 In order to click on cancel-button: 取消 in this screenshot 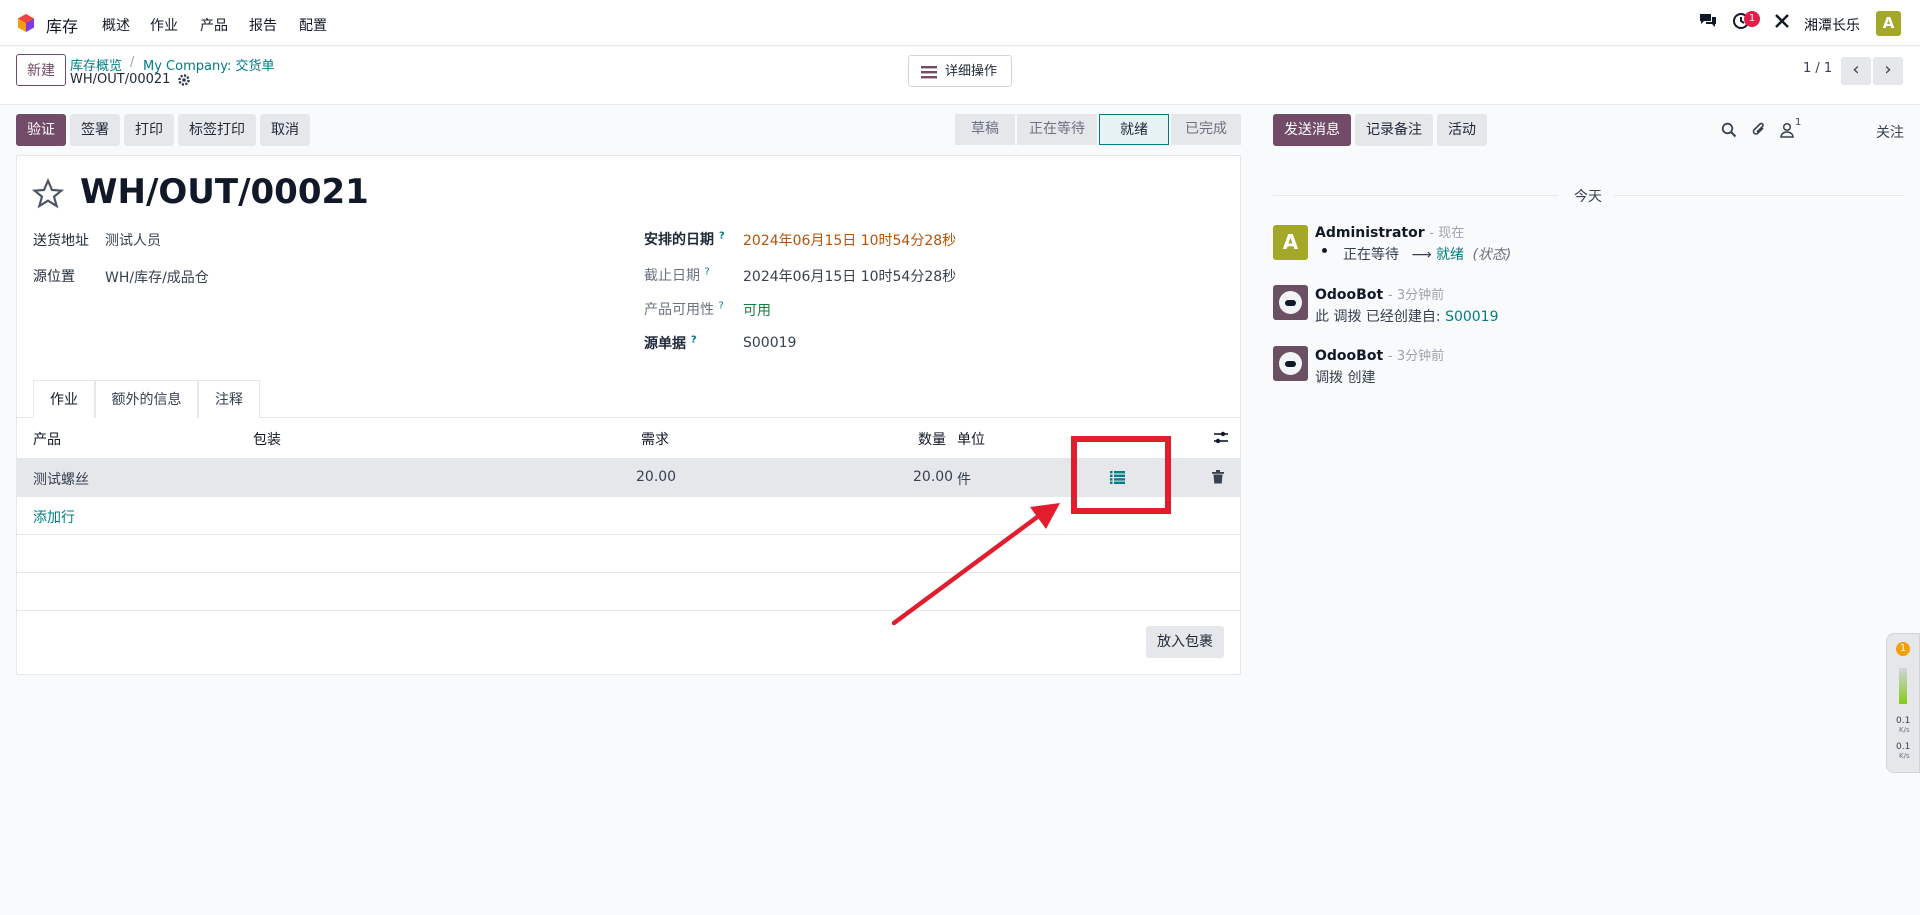, I will do `click(285, 130)`.